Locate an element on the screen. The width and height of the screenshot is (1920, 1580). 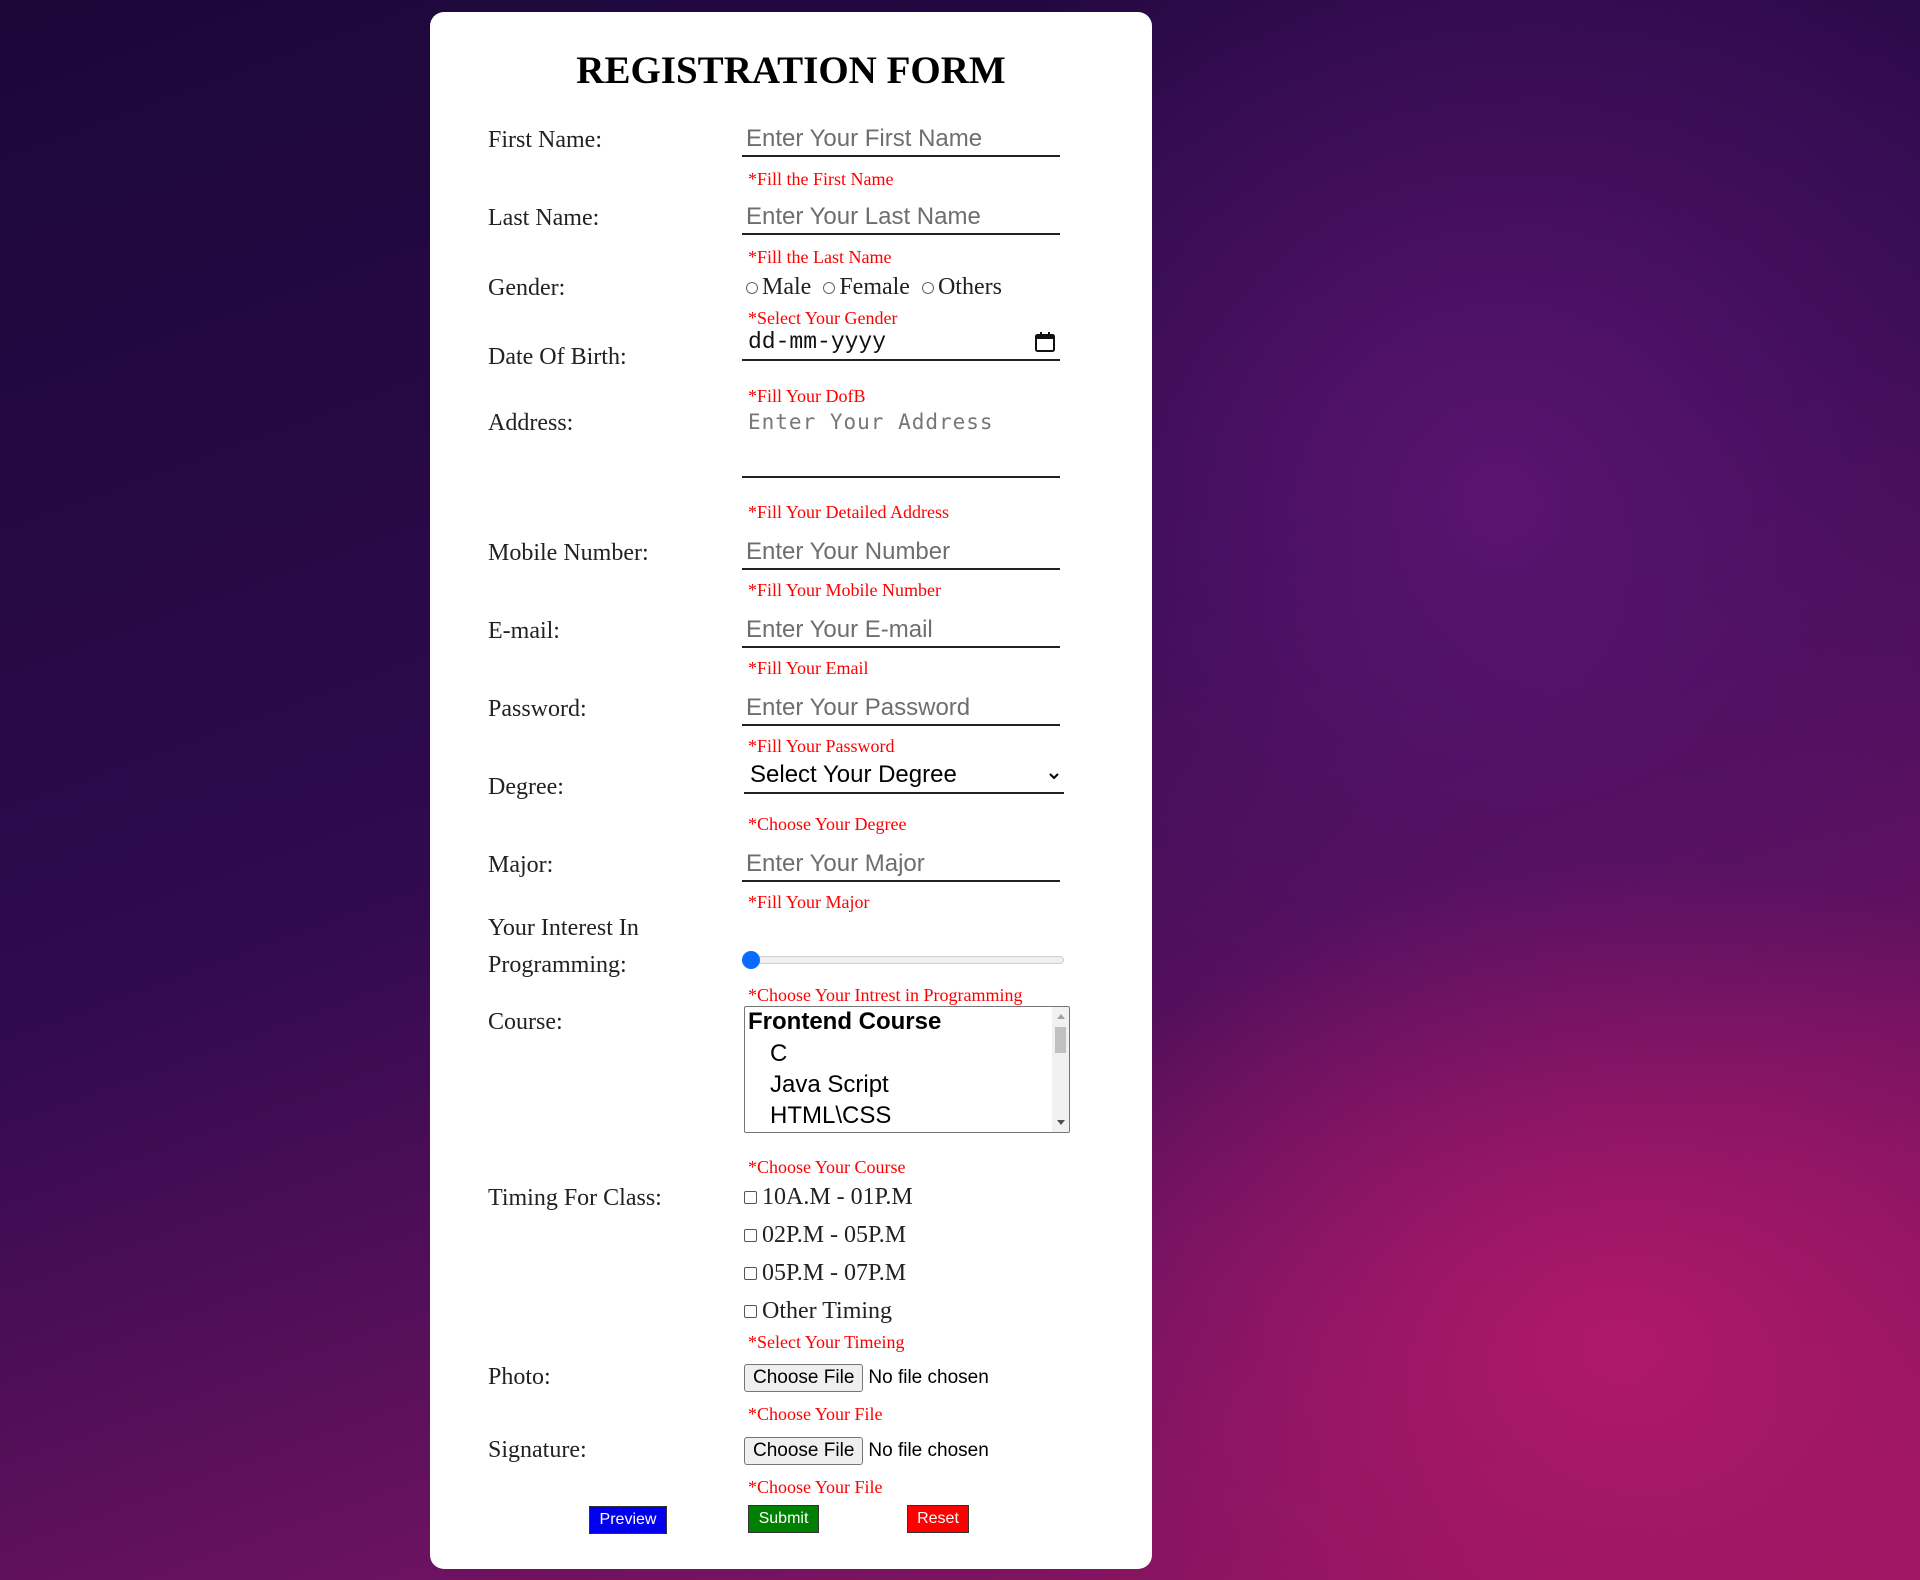
mobile-error: *Fill Your Mobile Number is located at coordinates (845, 590).